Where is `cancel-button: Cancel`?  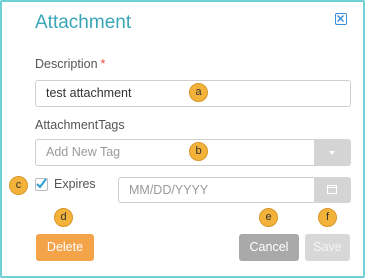
cancel-button: Cancel is located at coordinates (269, 247).